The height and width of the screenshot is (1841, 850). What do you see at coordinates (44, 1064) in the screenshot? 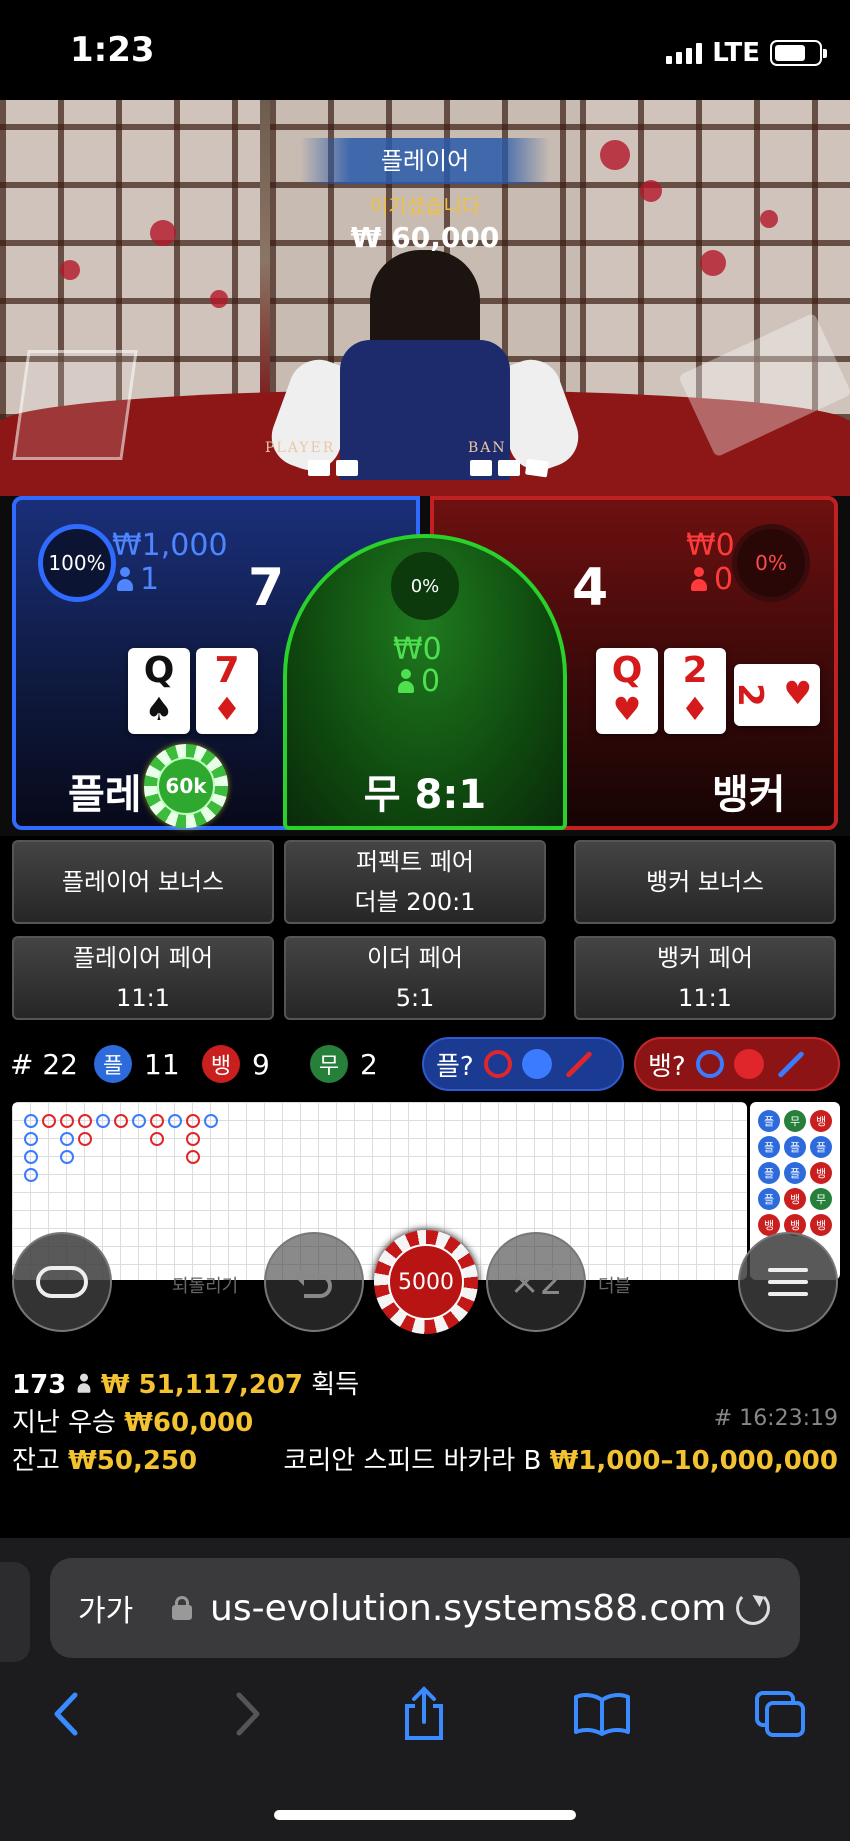
I see `round-count: # 22` at bounding box center [44, 1064].